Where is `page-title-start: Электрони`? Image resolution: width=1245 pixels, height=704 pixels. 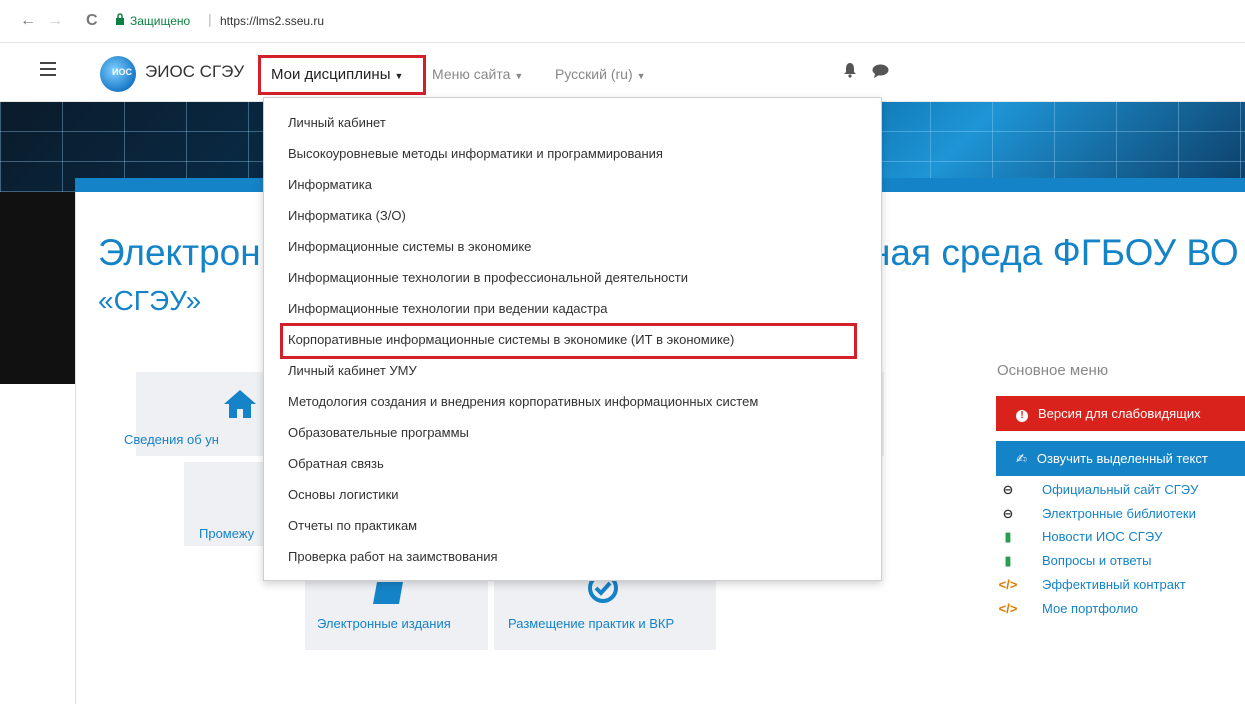
page-title-start: Электрони is located at coordinates (190, 252).